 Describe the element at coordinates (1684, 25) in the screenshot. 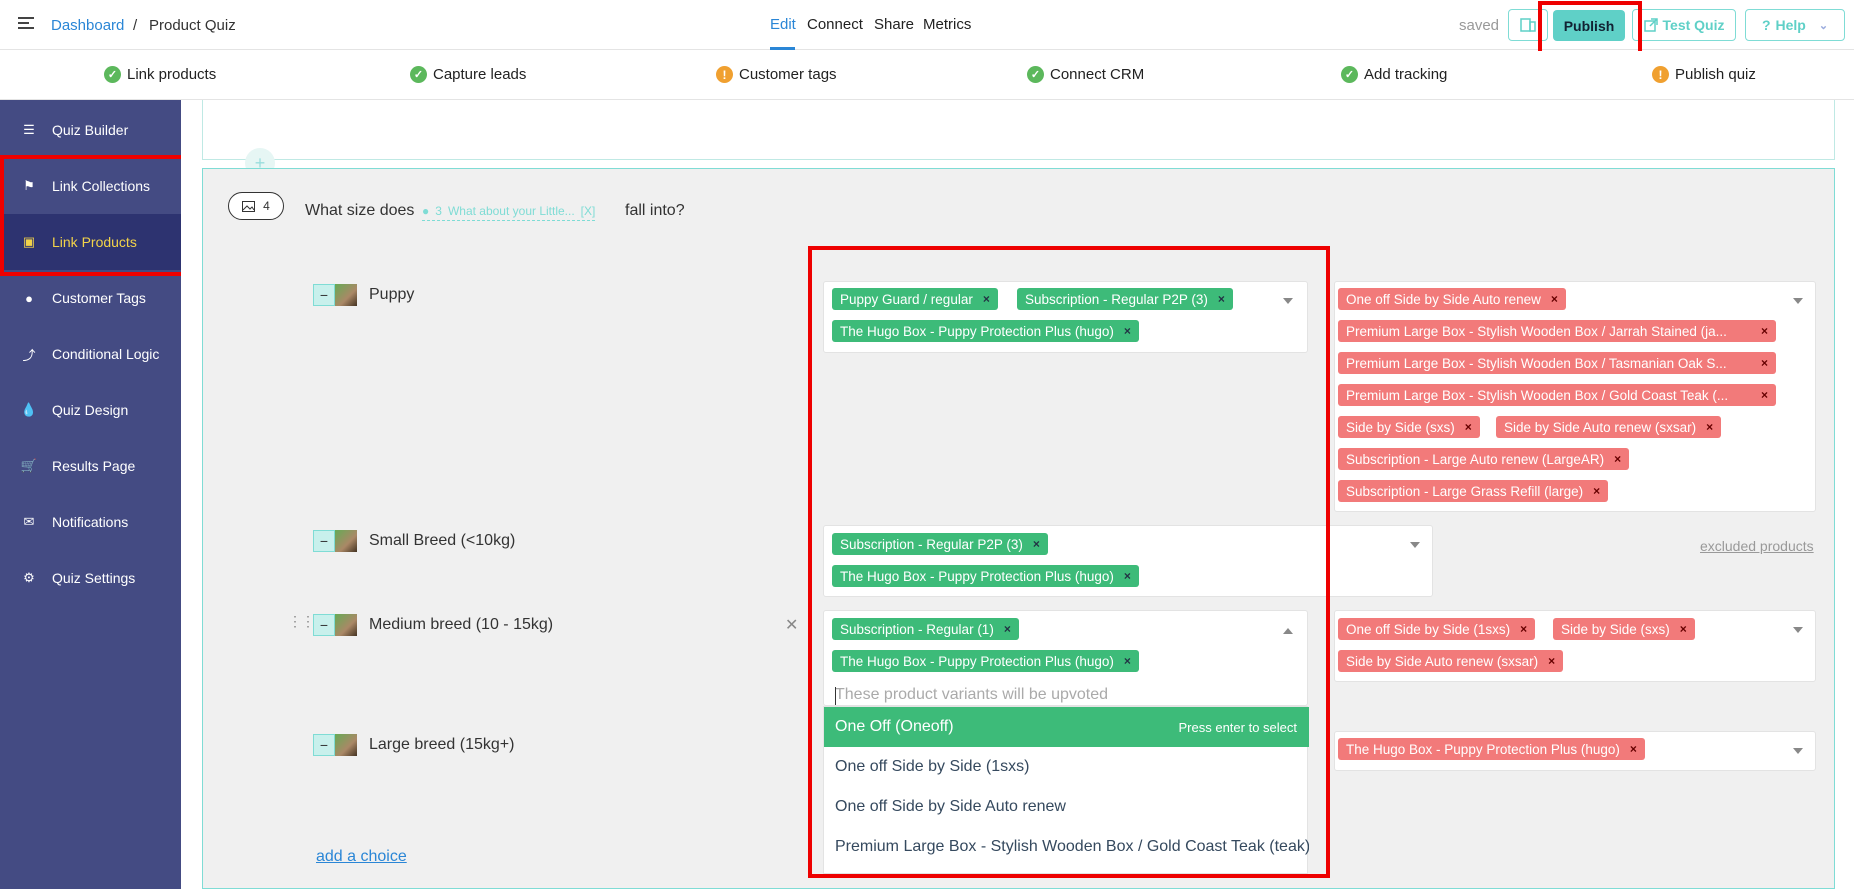

I see `test-quiz-button: Test Quiz` at that location.